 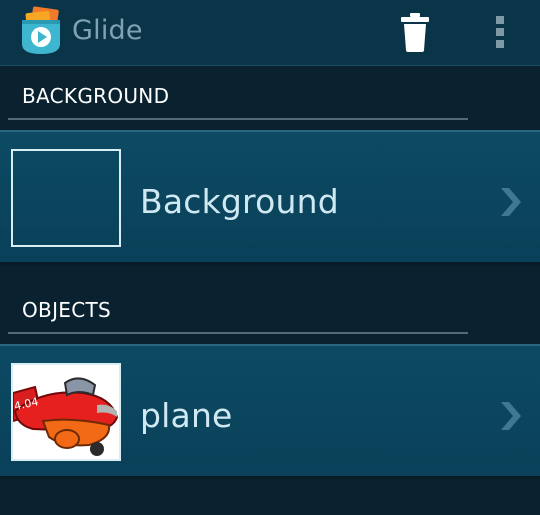 What do you see at coordinates (41, 31) in the screenshot?
I see `glide-app-icon` at bounding box center [41, 31].